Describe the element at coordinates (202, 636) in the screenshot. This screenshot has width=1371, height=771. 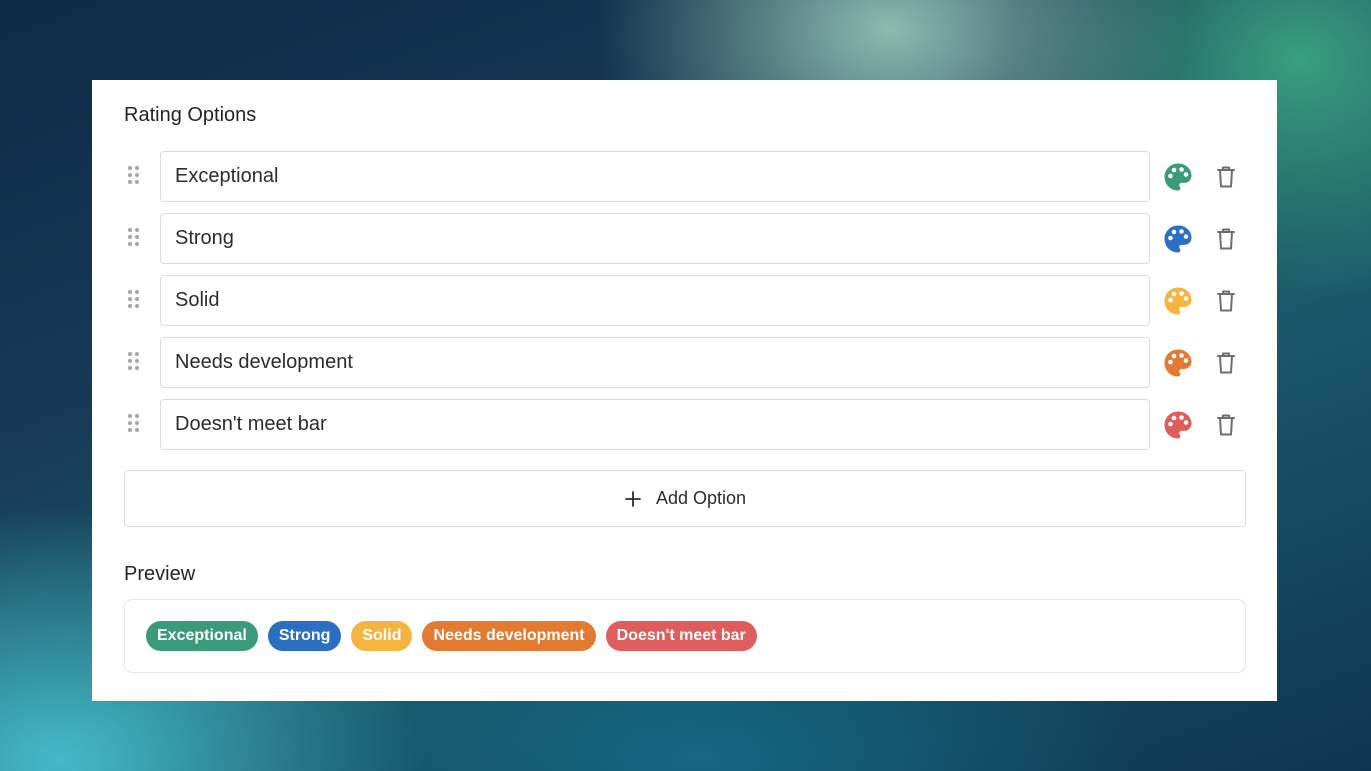
I see `preview-chip: Exceptional` at that location.